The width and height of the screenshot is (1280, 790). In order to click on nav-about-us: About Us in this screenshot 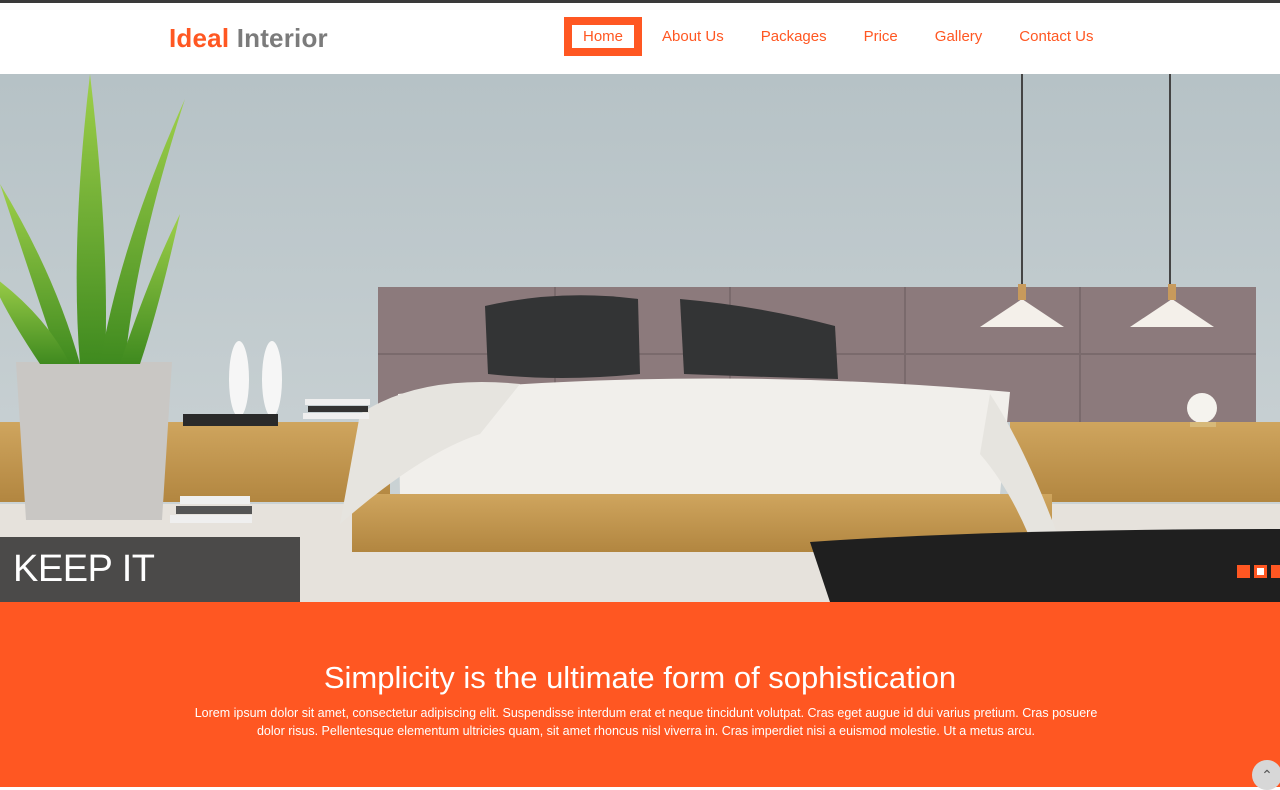, I will do `click(693, 36)`.